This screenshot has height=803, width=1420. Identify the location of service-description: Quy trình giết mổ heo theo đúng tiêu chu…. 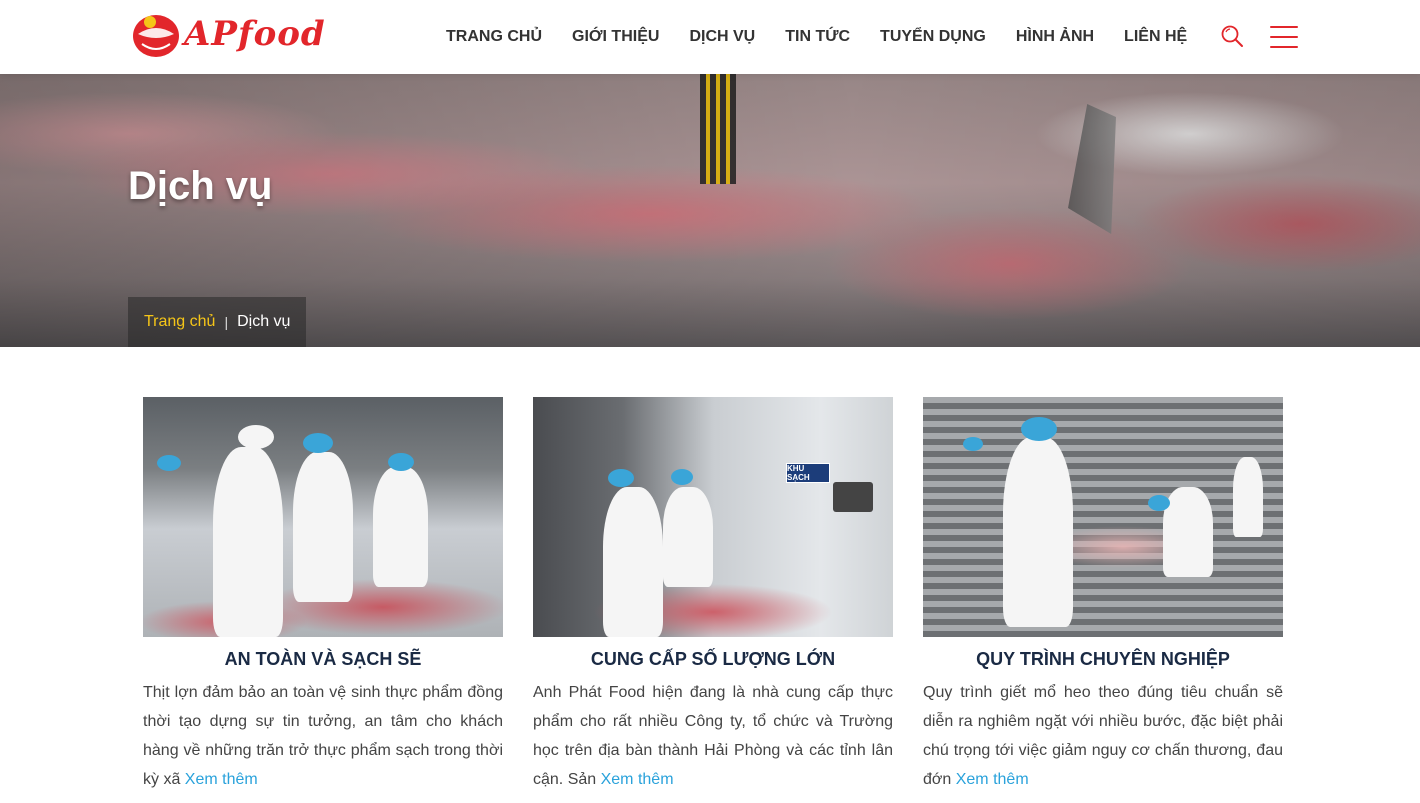
(1103, 736).